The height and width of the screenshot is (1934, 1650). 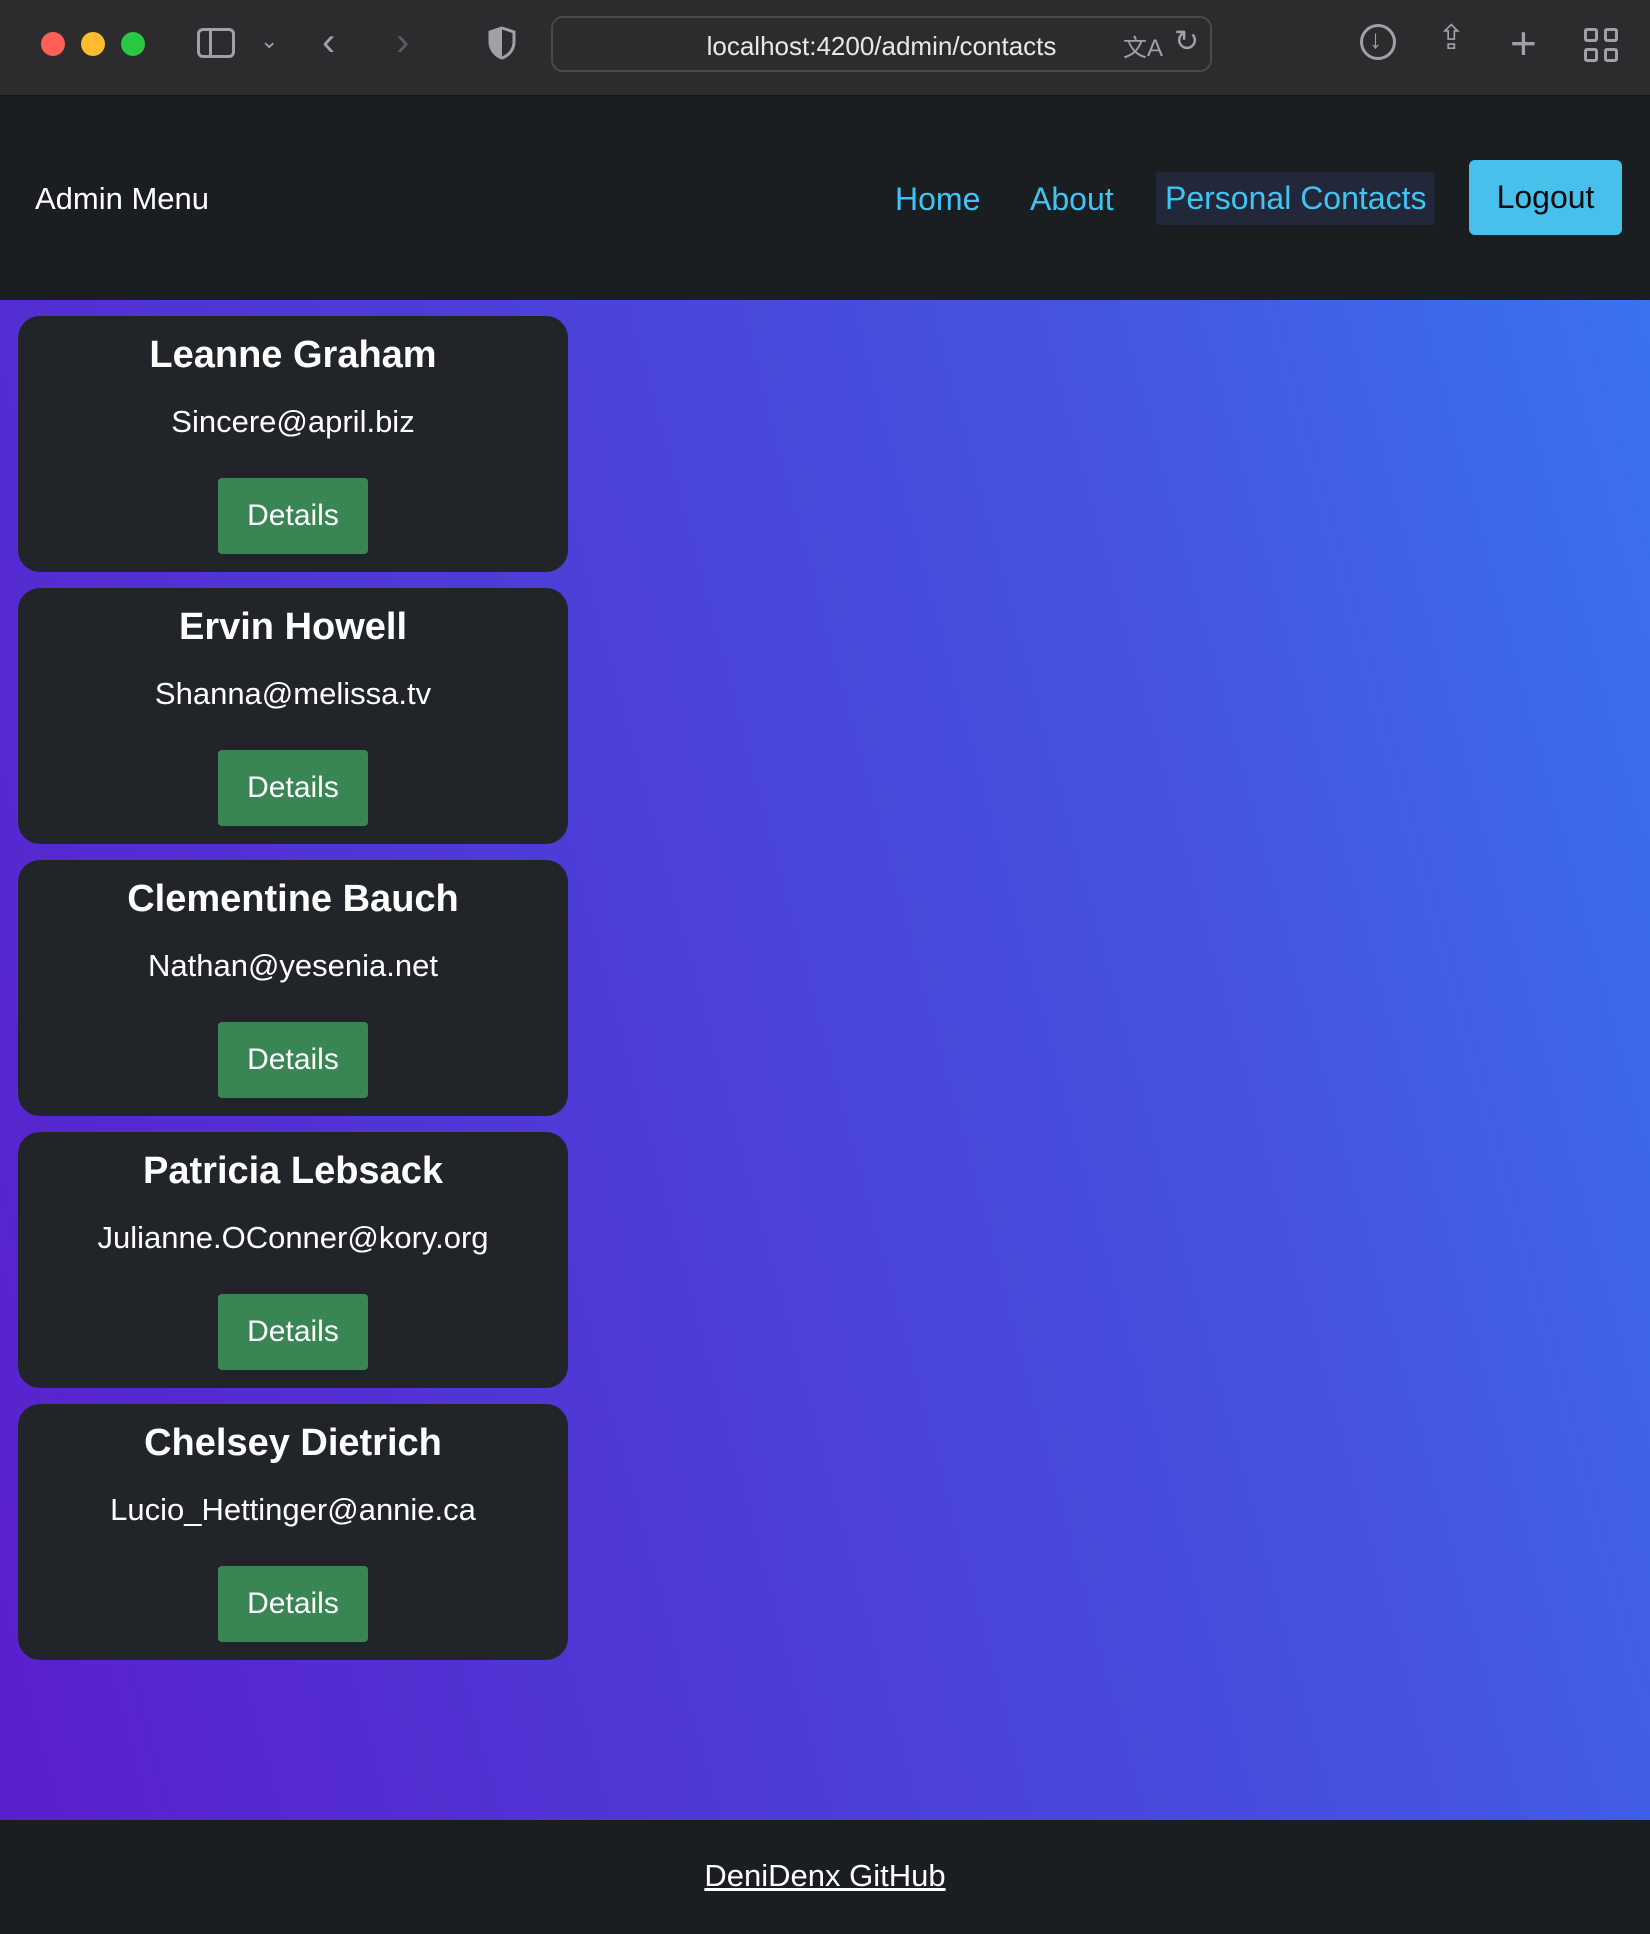 What do you see at coordinates (1296, 198) in the screenshot?
I see `nav-link-personal-contacts: Personal Contacts` at bounding box center [1296, 198].